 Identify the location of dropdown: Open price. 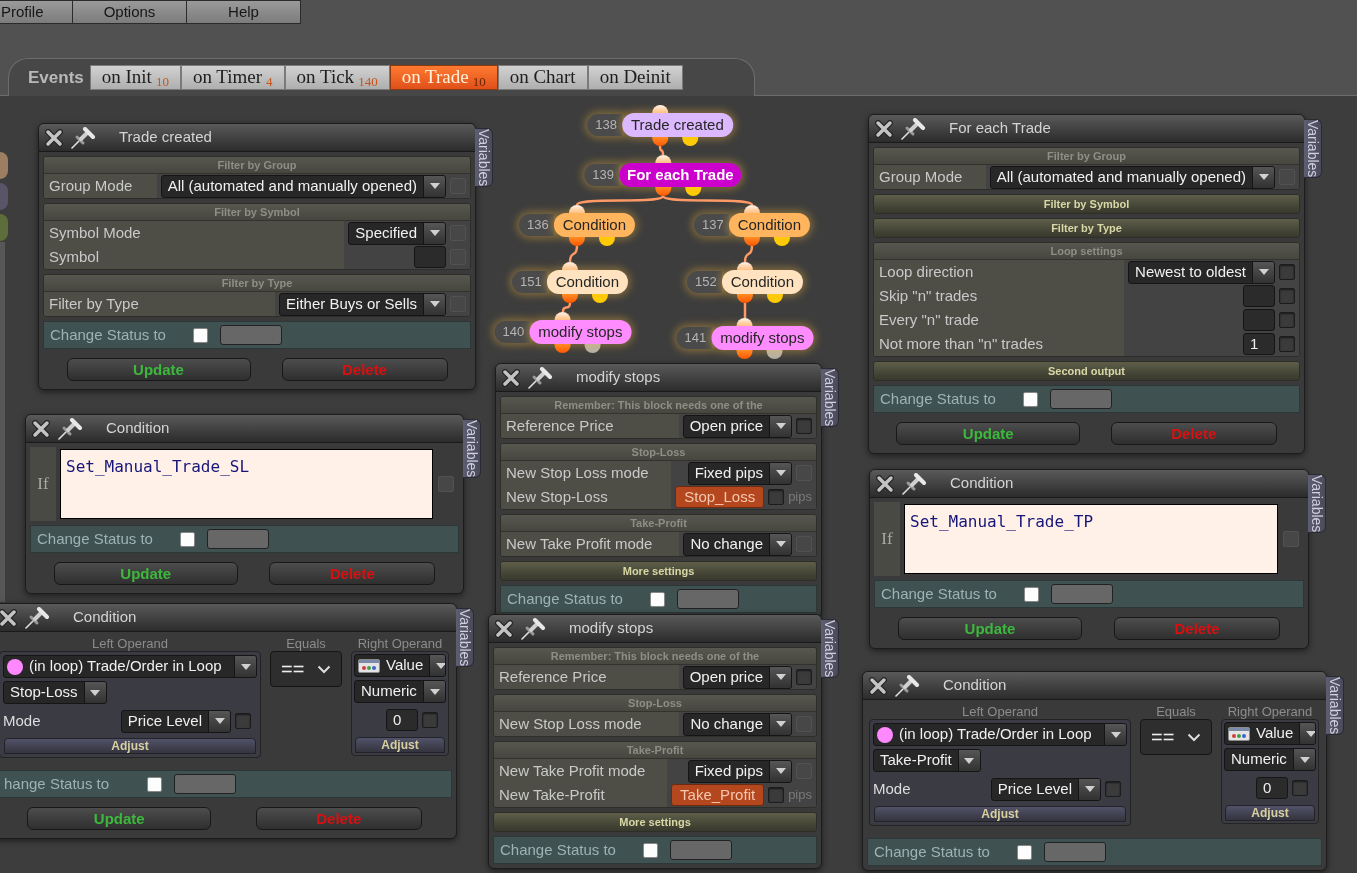
(737, 426).